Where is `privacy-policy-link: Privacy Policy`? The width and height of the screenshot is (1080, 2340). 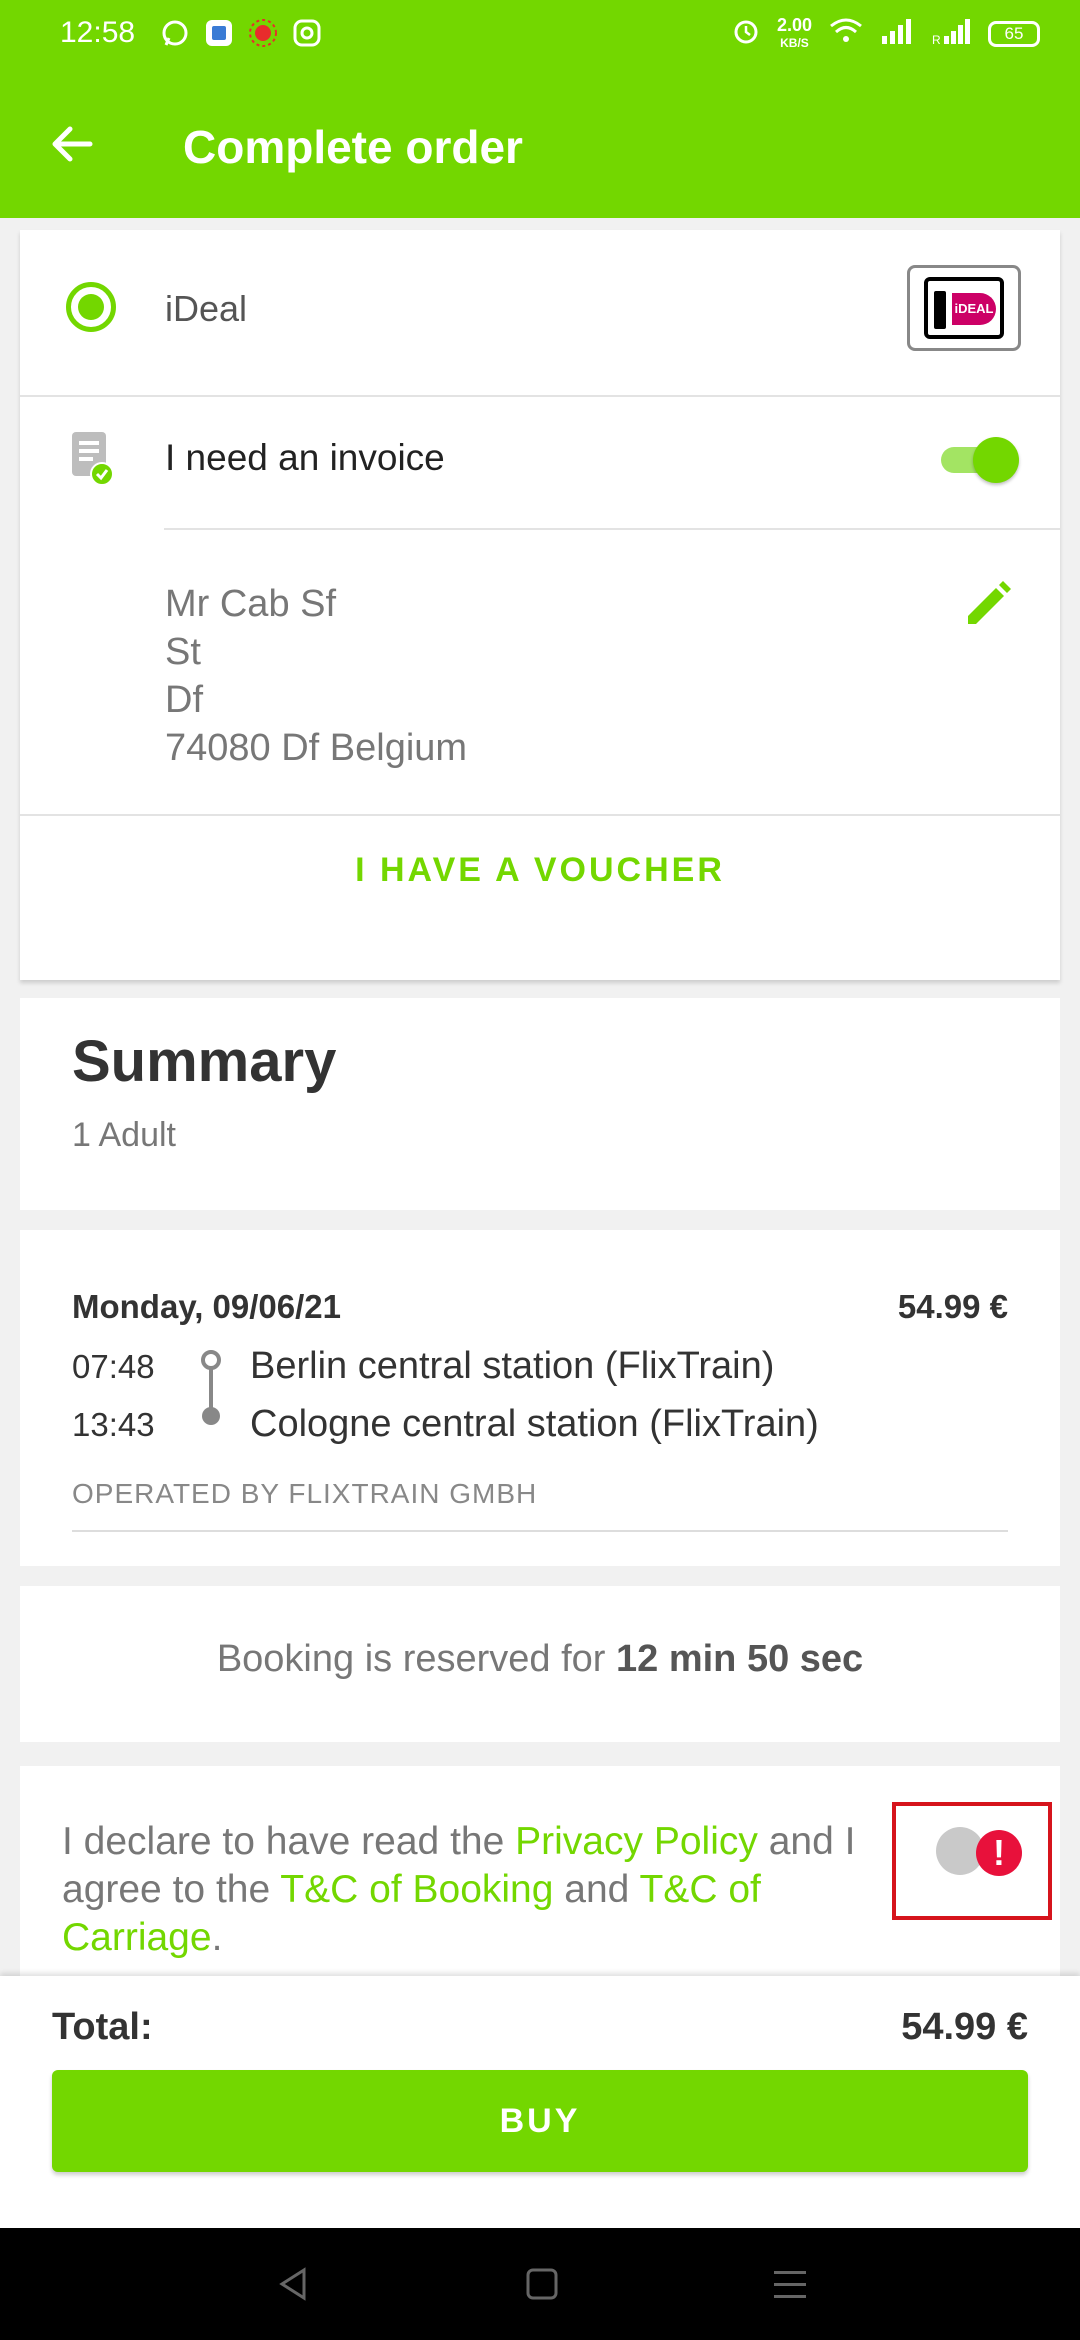 privacy-policy-link: Privacy Policy is located at coordinates (636, 1841).